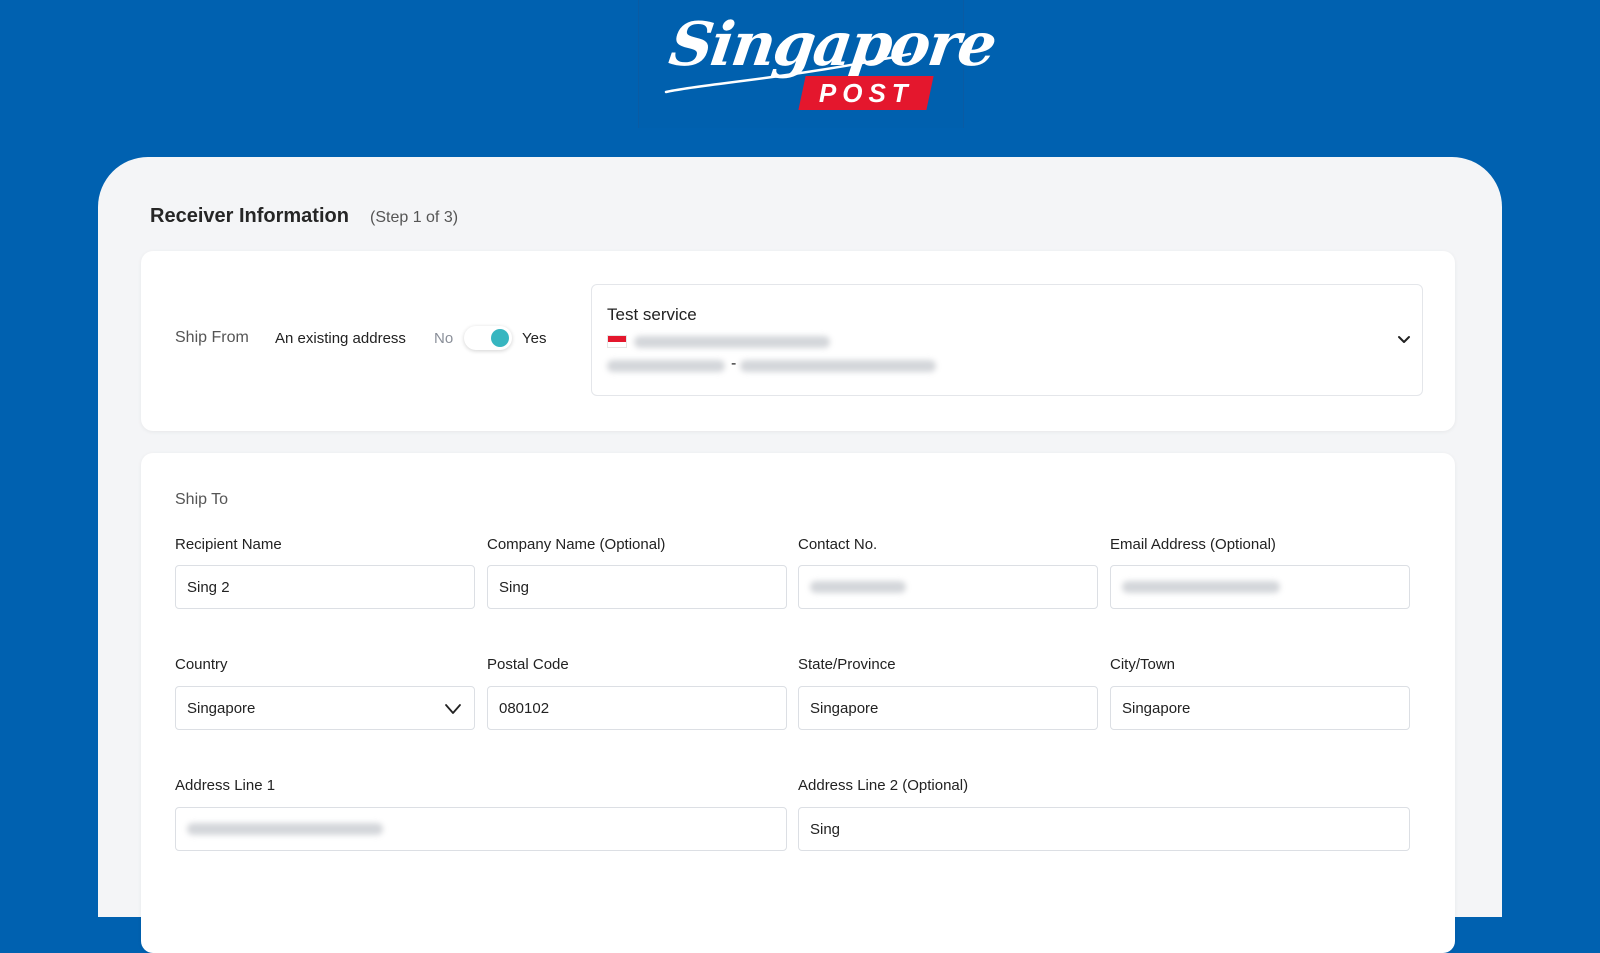  Describe the element at coordinates (1007, 340) in the screenshot. I see `saved-address-dropdown: Test service -` at that location.